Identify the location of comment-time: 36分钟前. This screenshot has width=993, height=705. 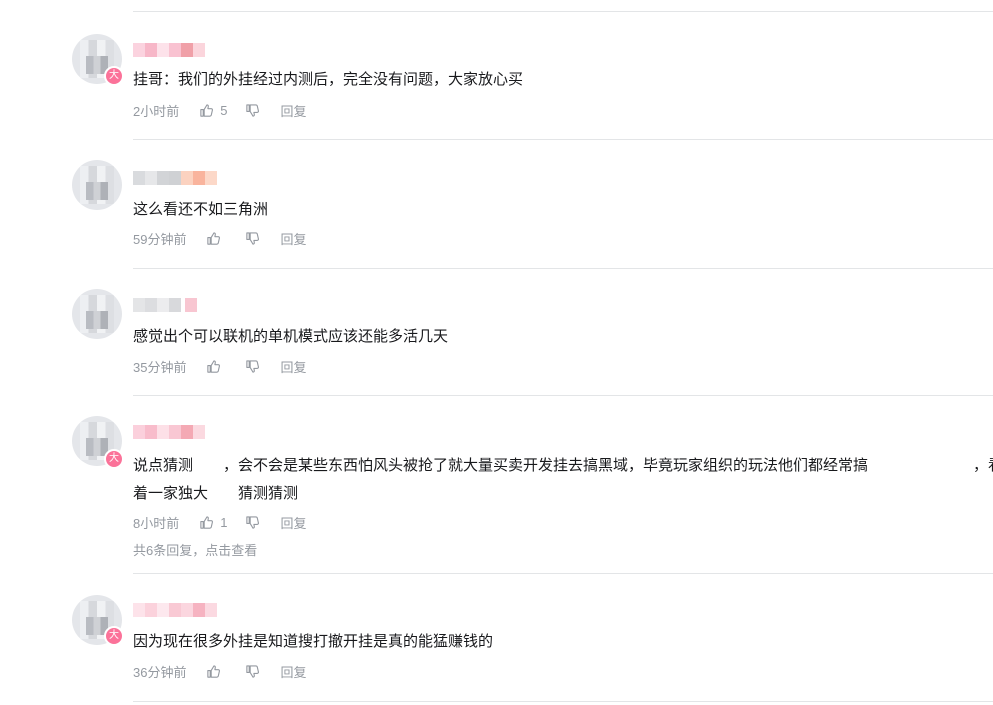
(160, 672).